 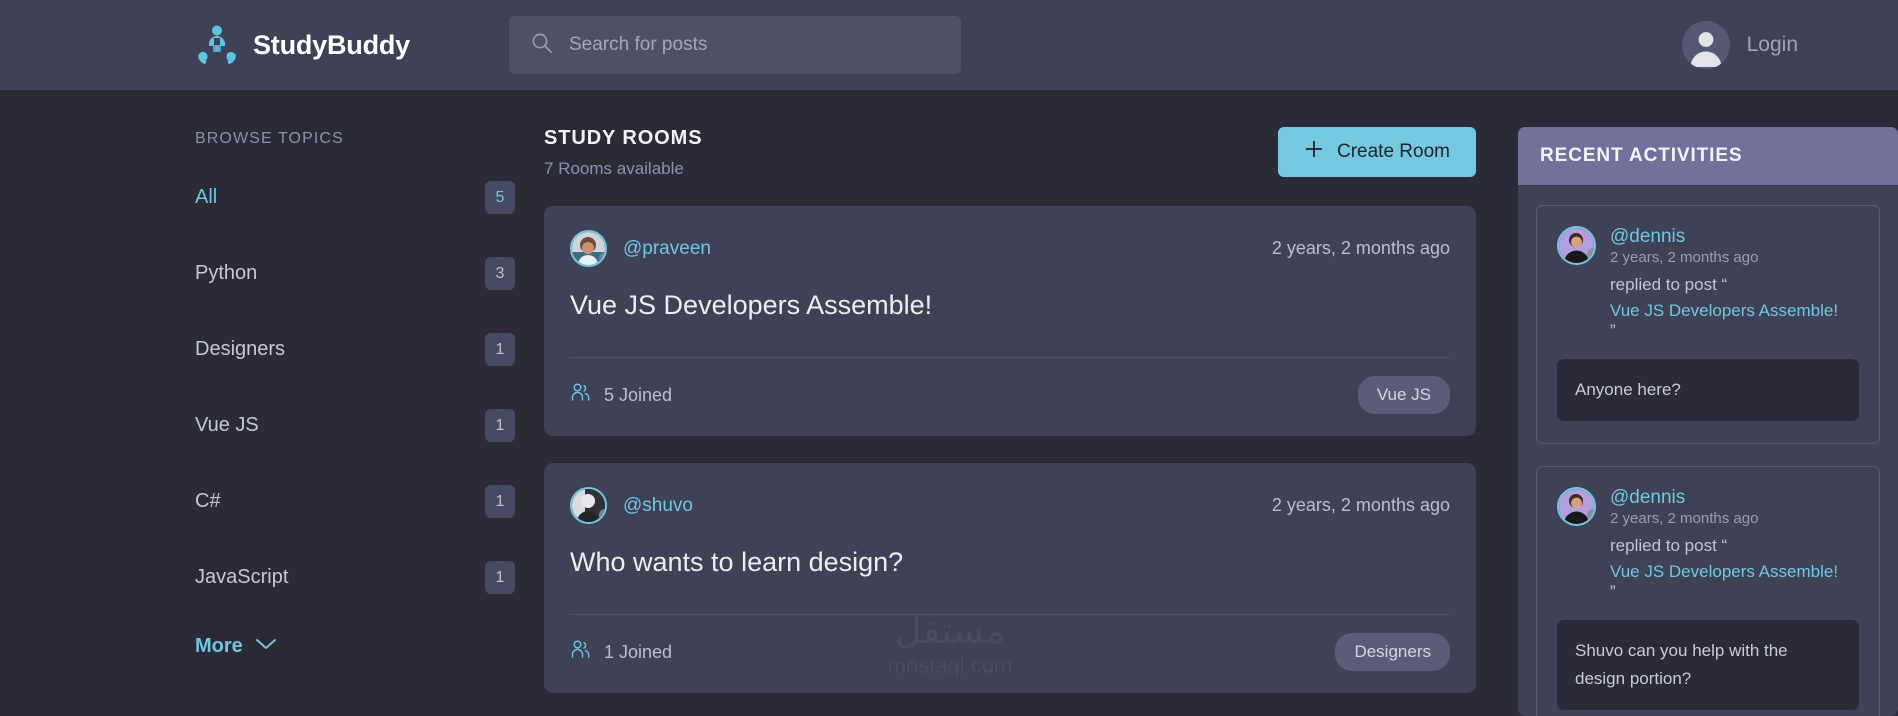 I want to click on login-label: Login, so click(x=1772, y=44).